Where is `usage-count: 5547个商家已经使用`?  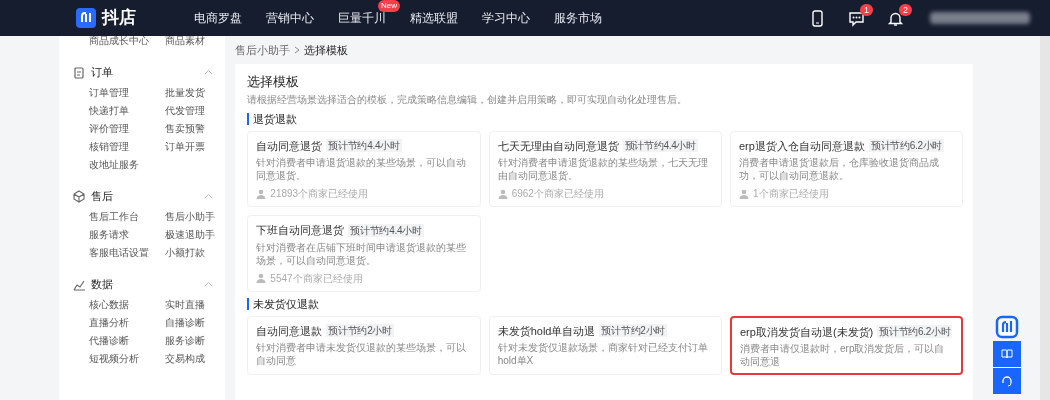
usage-count: 5547个商家已经使用 is located at coordinates (316, 278).